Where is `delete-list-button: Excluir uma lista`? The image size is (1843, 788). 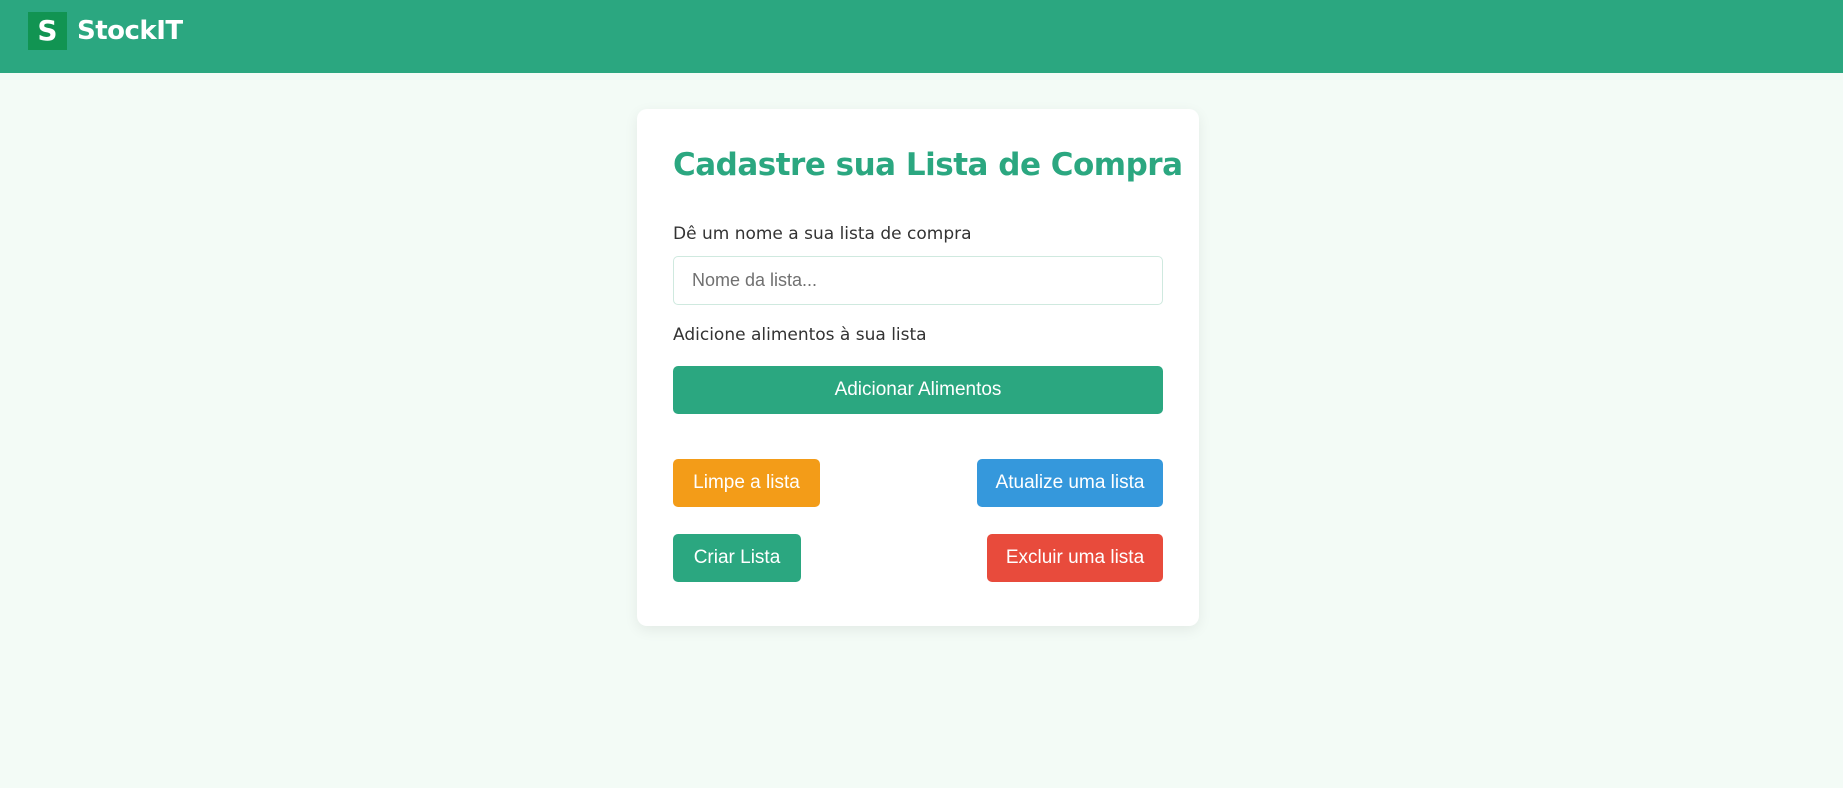
delete-list-button: Excluir uma lista is located at coordinates (1075, 558).